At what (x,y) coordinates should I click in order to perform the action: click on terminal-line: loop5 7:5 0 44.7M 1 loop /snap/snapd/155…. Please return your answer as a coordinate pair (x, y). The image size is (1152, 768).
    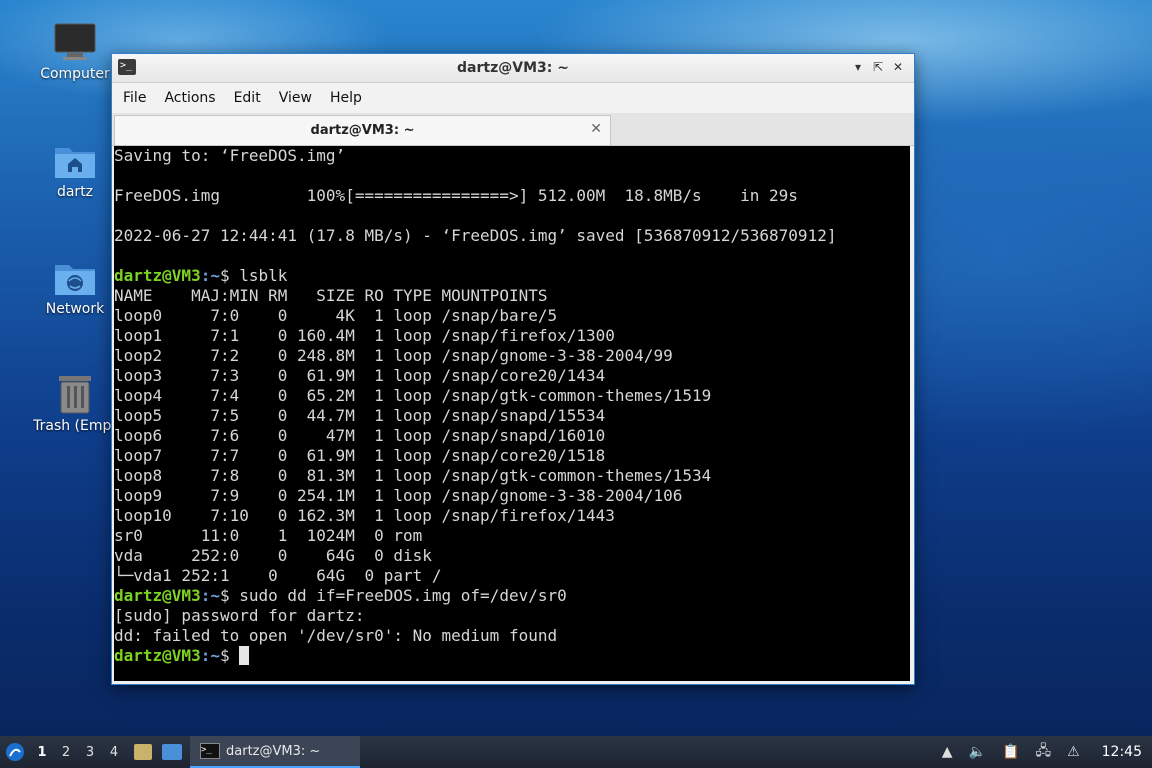
    Looking at the image, I should click on (360, 415).